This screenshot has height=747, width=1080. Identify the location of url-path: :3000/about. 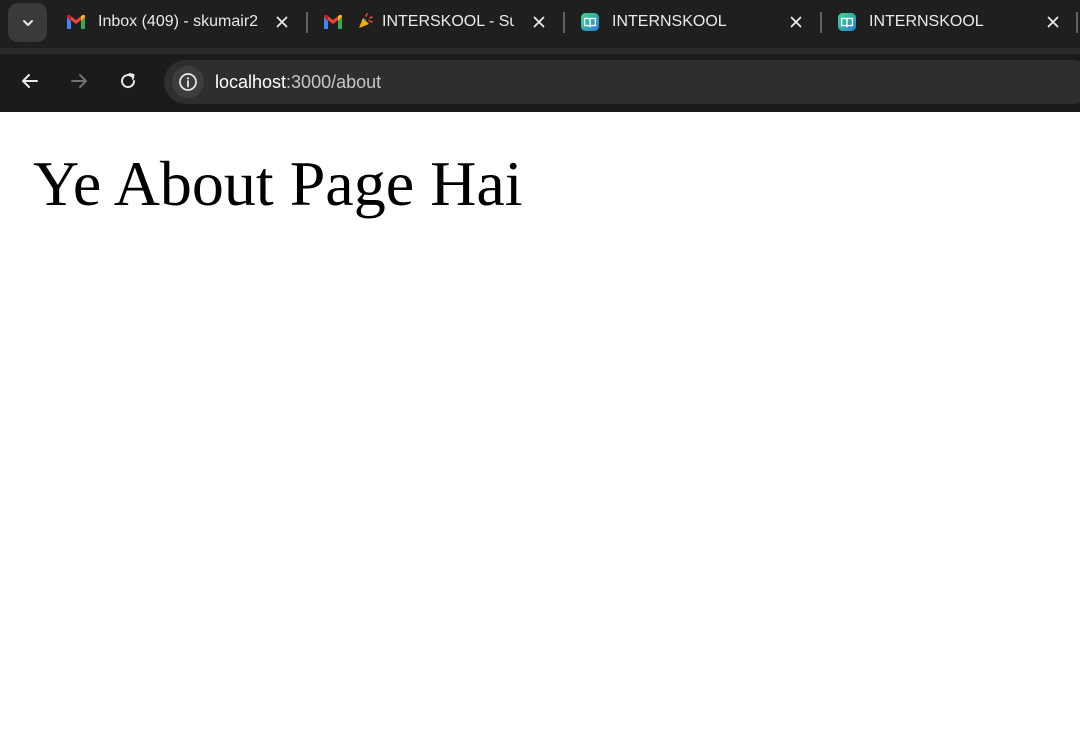
(334, 82).